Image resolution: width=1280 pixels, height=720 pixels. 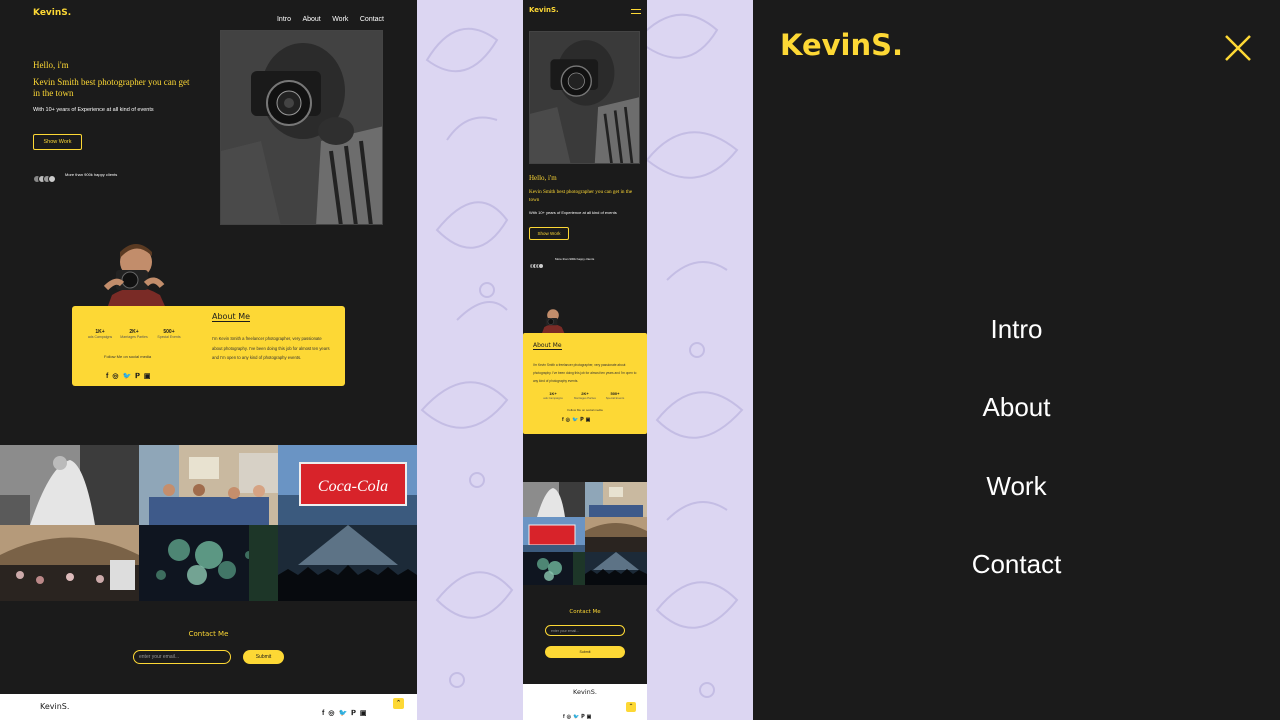 I want to click on mobile-stat-marriages: 2K+ Marriages Parties, so click(x=585, y=395).